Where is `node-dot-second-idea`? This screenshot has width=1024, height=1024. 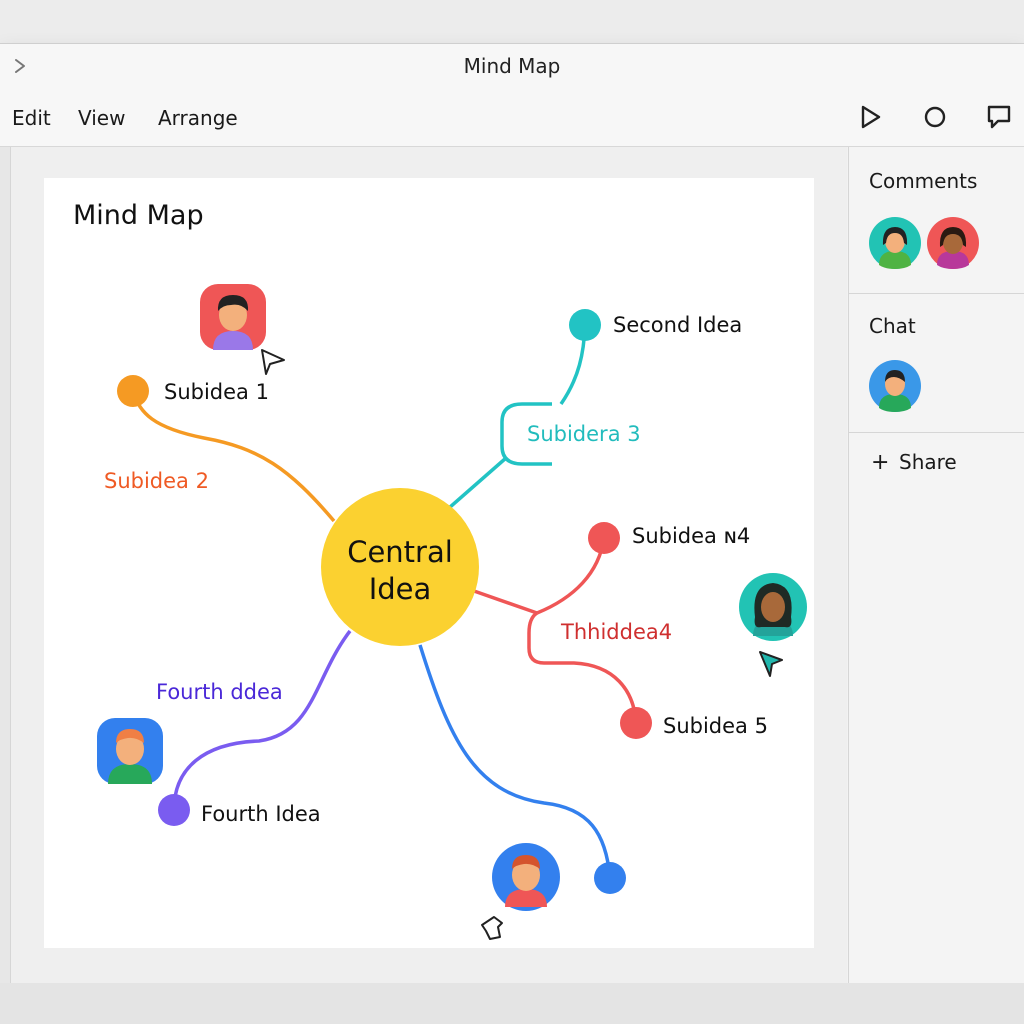
node-dot-second-idea is located at coordinates (585, 325).